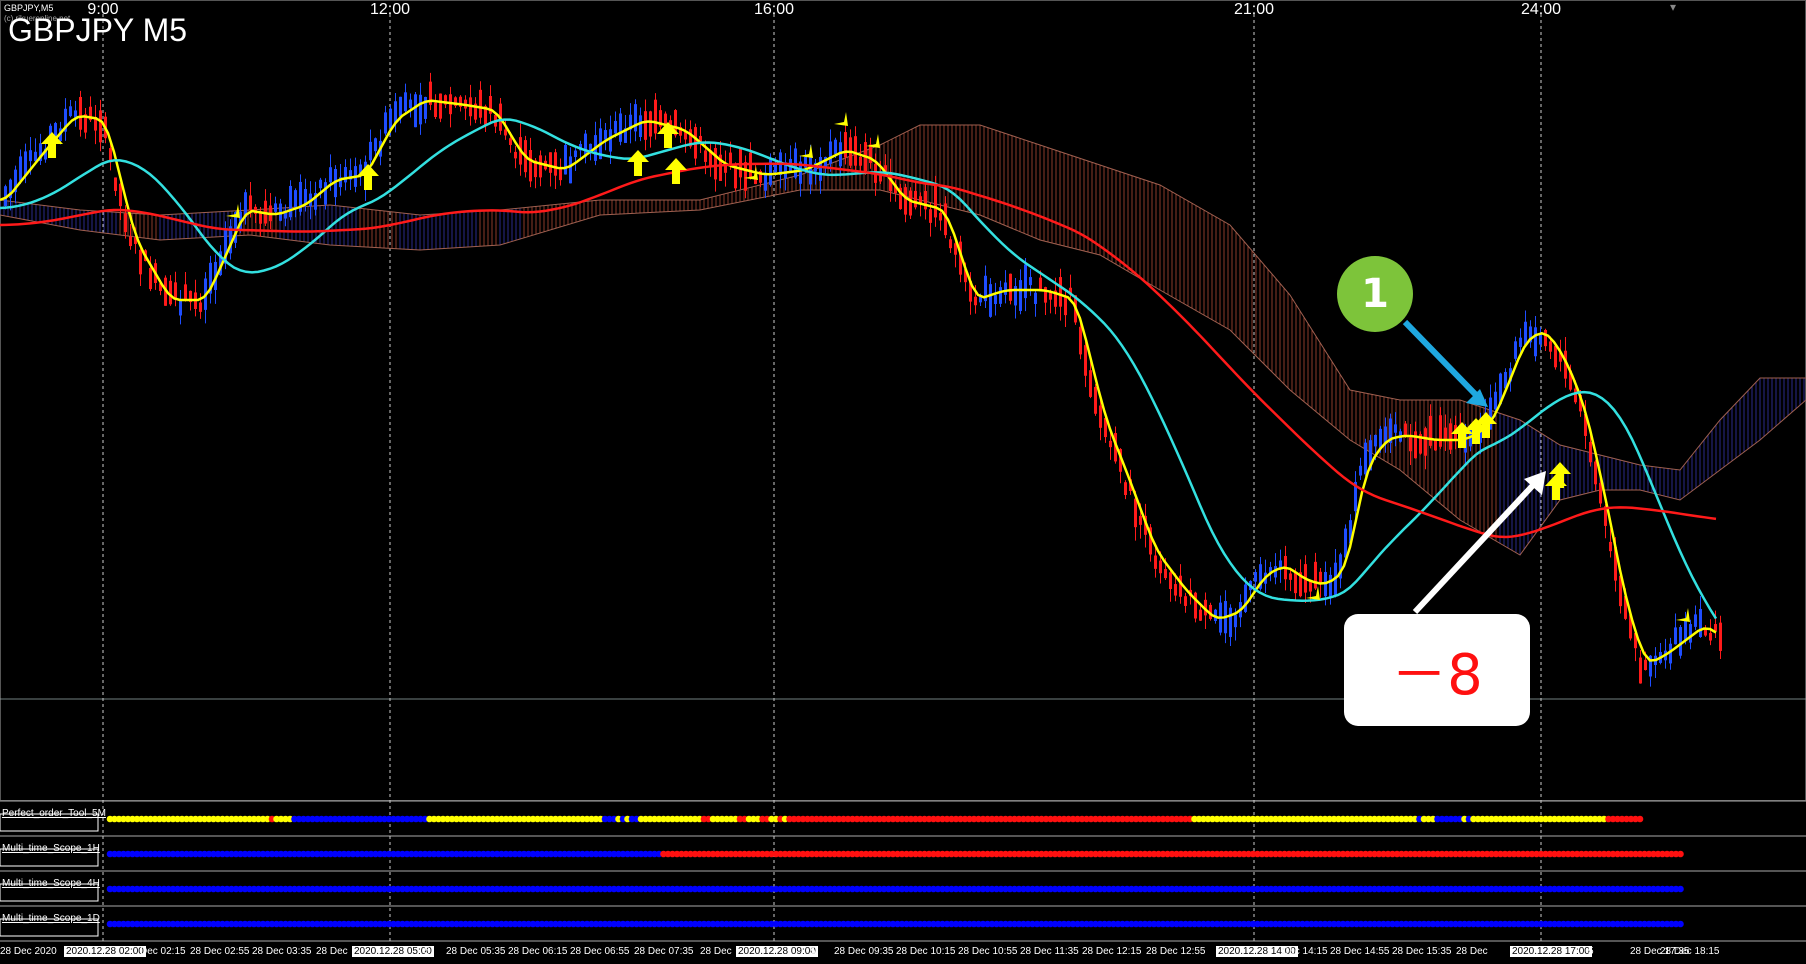 The image size is (1806, 964). I want to click on time-axis-label: Dec 02:15, so click(163, 951).